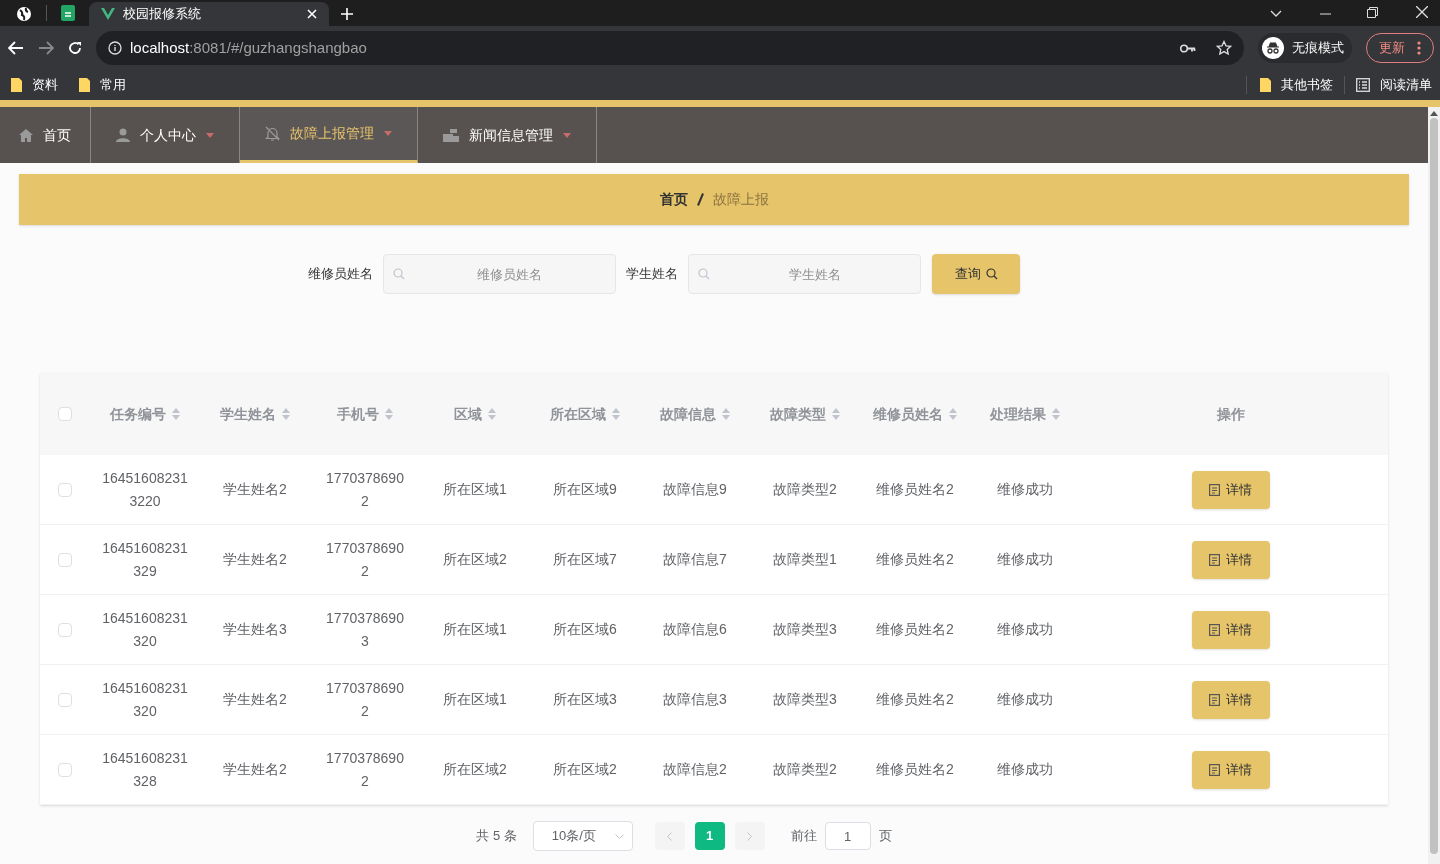 Image resolution: width=1440 pixels, height=864 pixels. Describe the element at coordinates (102, 85) in the screenshot. I see `bookmark: 常用` at that location.